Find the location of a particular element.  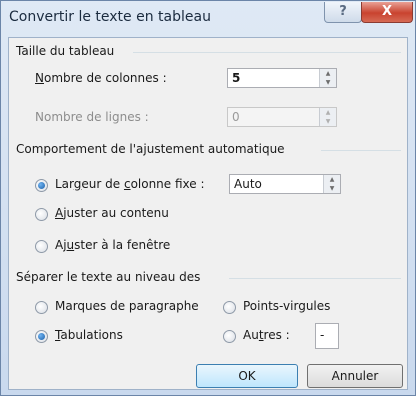

radio-tabulations is located at coordinates (41, 336).